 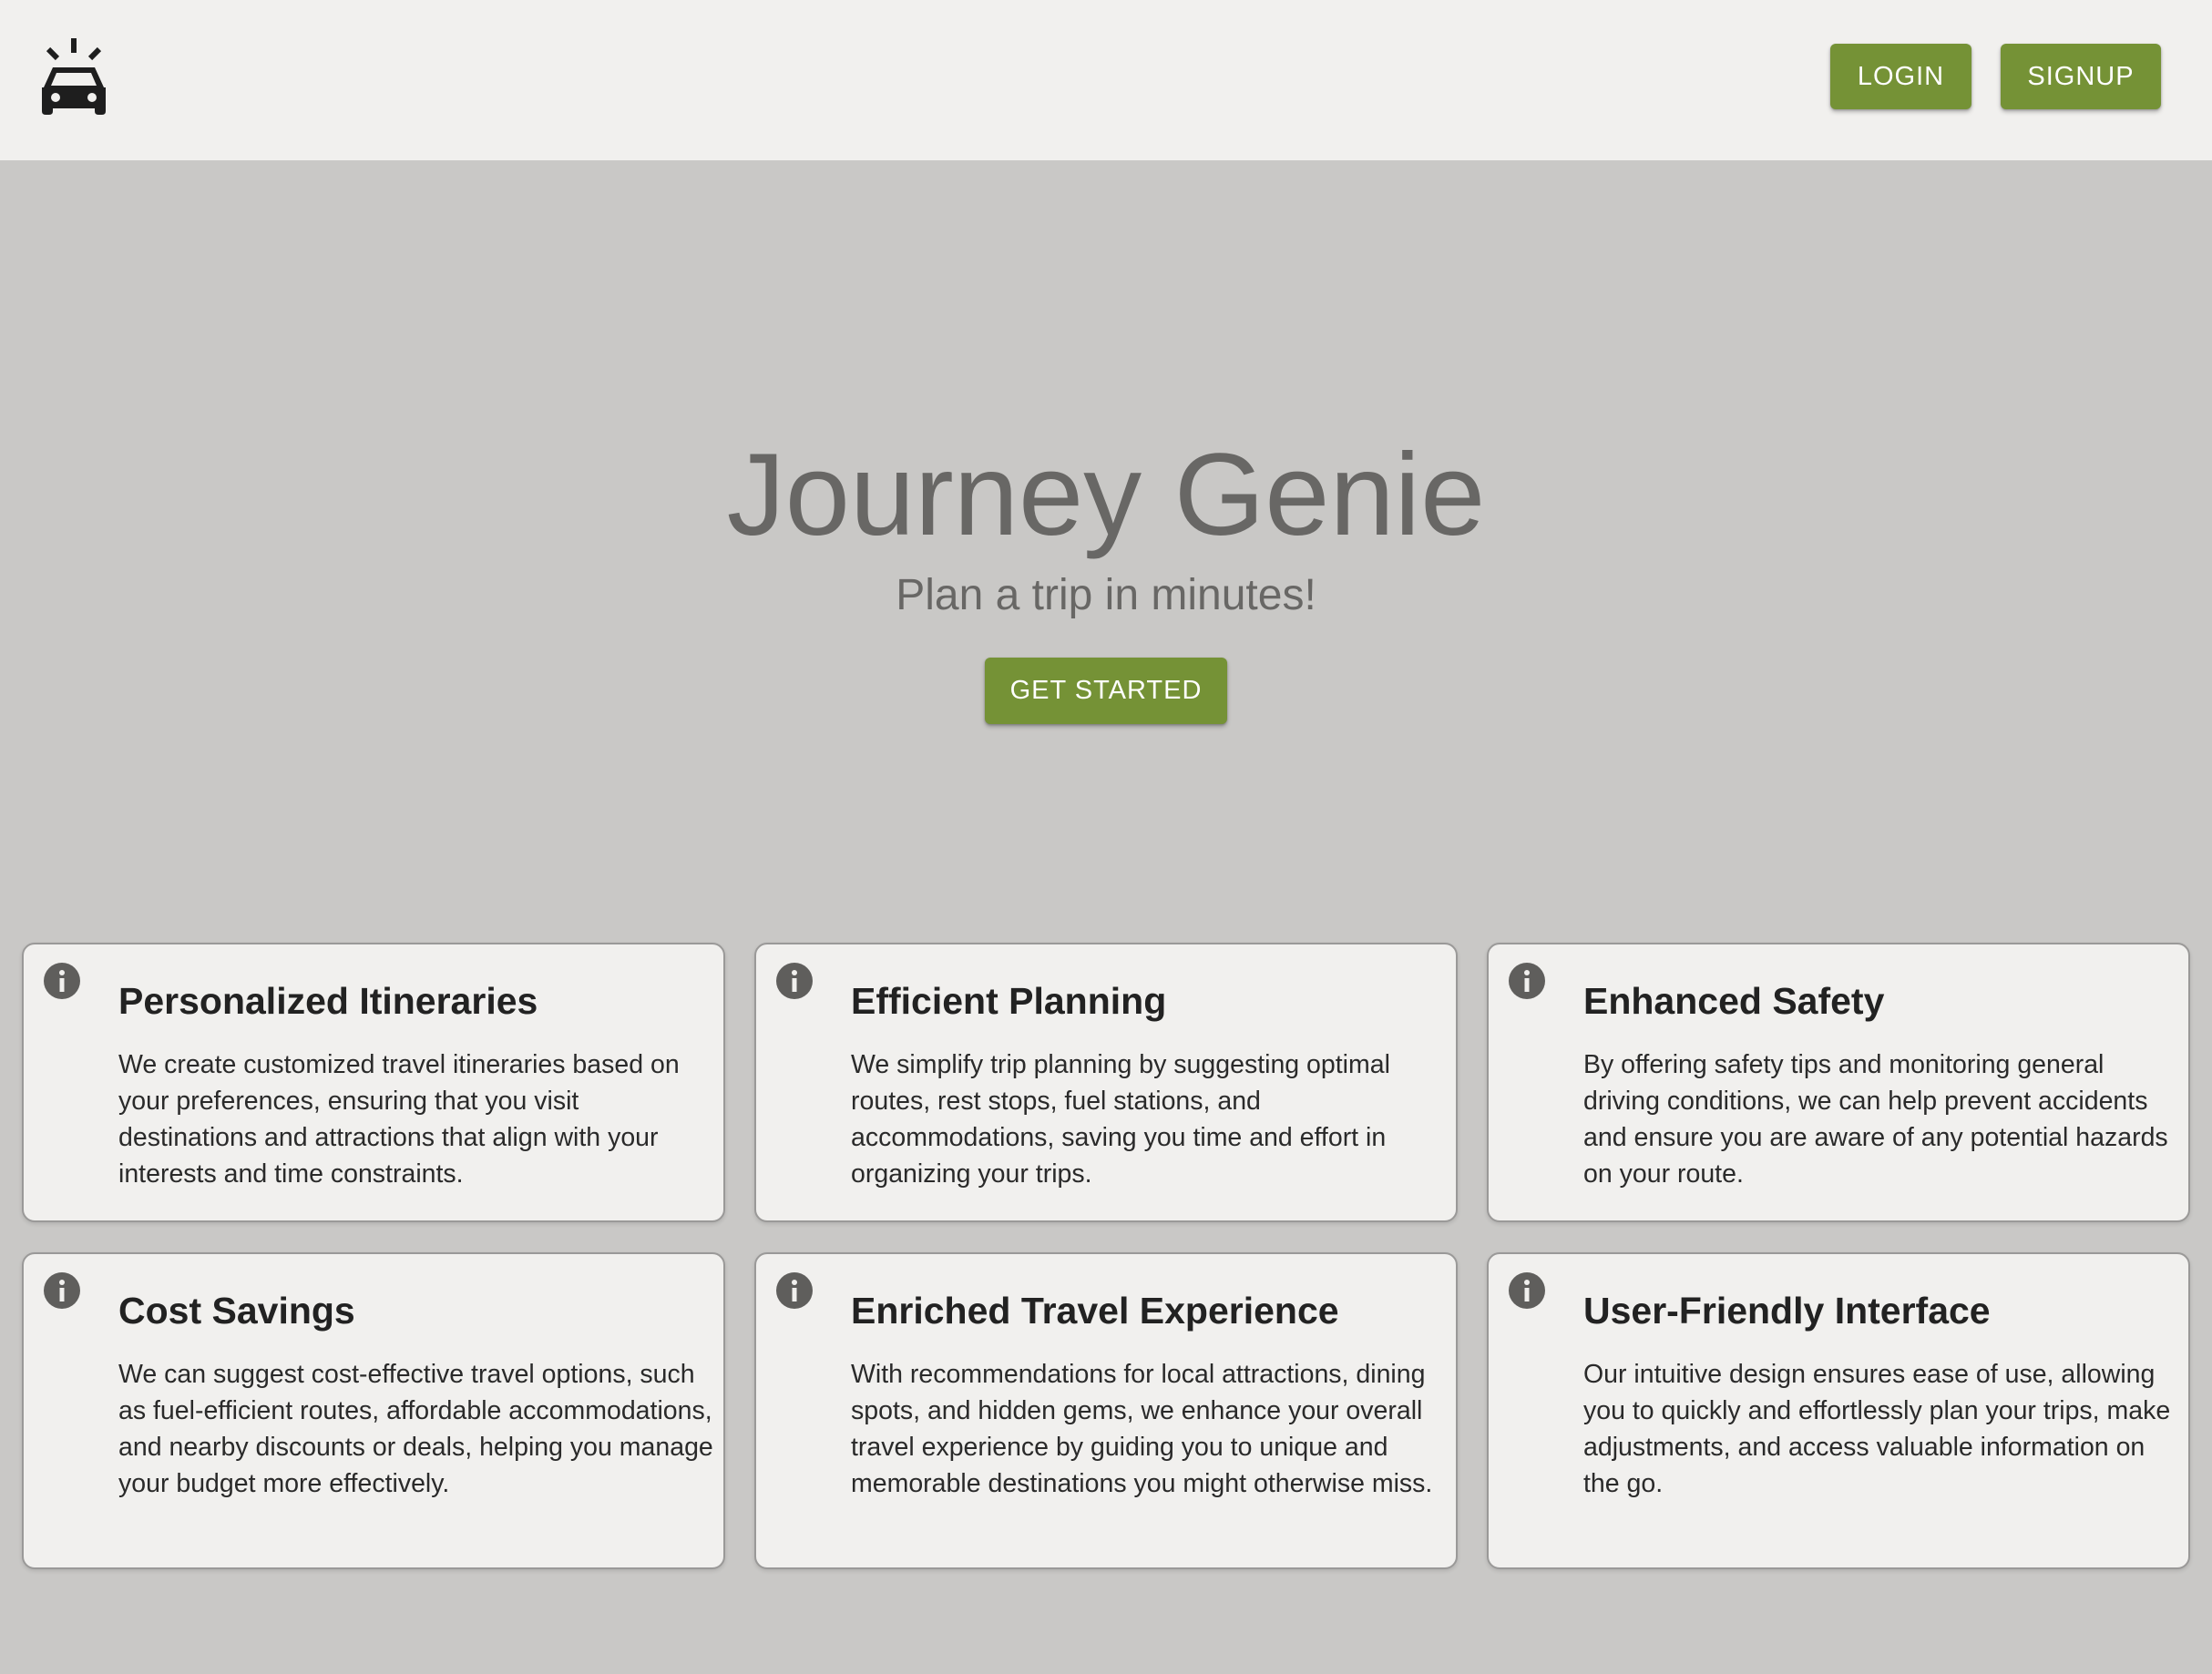 What do you see at coordinates (328, 1001) in the screenshot?
I see `feature-title: Personalized Itineraries` at bounding box center [328, 1001].